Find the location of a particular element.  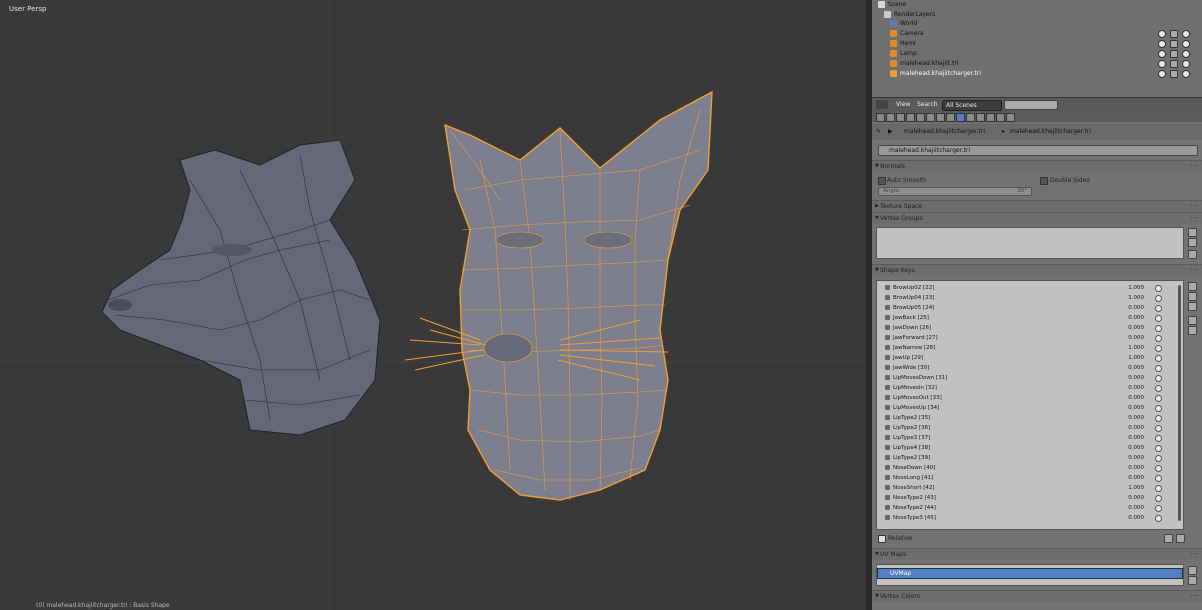

vertex-groups-panel-header: ▼ Vertex Groups is located at coordinates (1037, 218).